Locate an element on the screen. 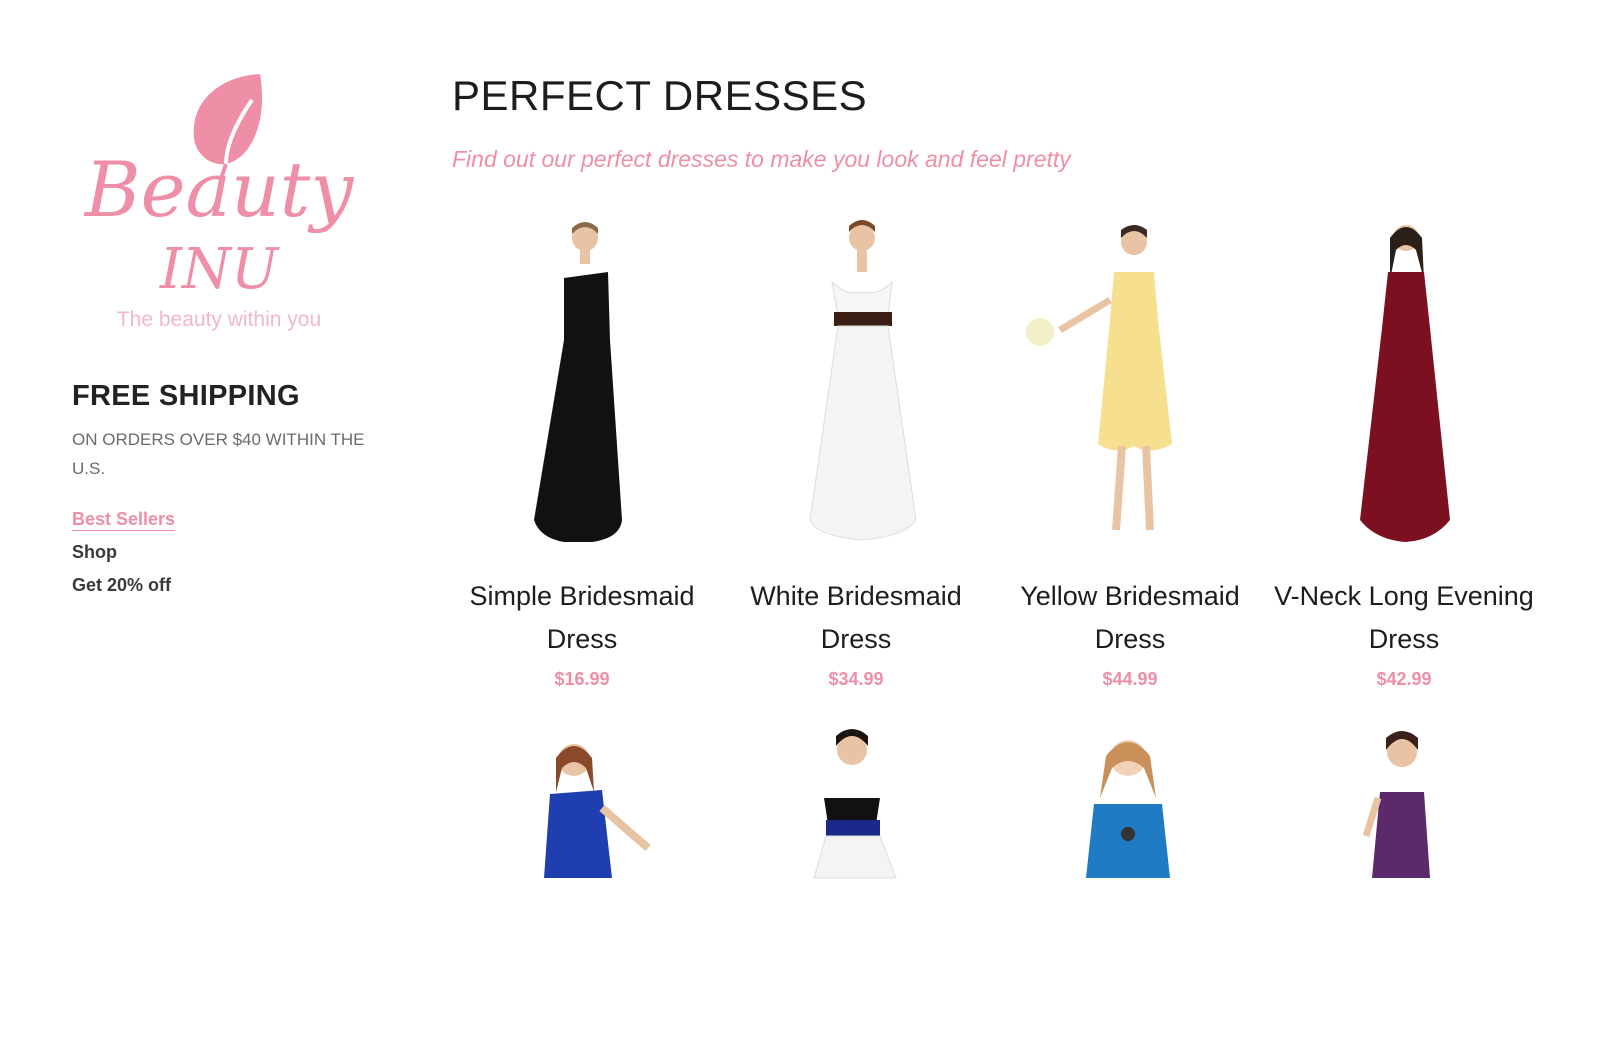 Image resolution: width=1600 pixels, height=1063 pixels. nav-link-best-sellers: Best Sellers is located at coordinates (222, 519).